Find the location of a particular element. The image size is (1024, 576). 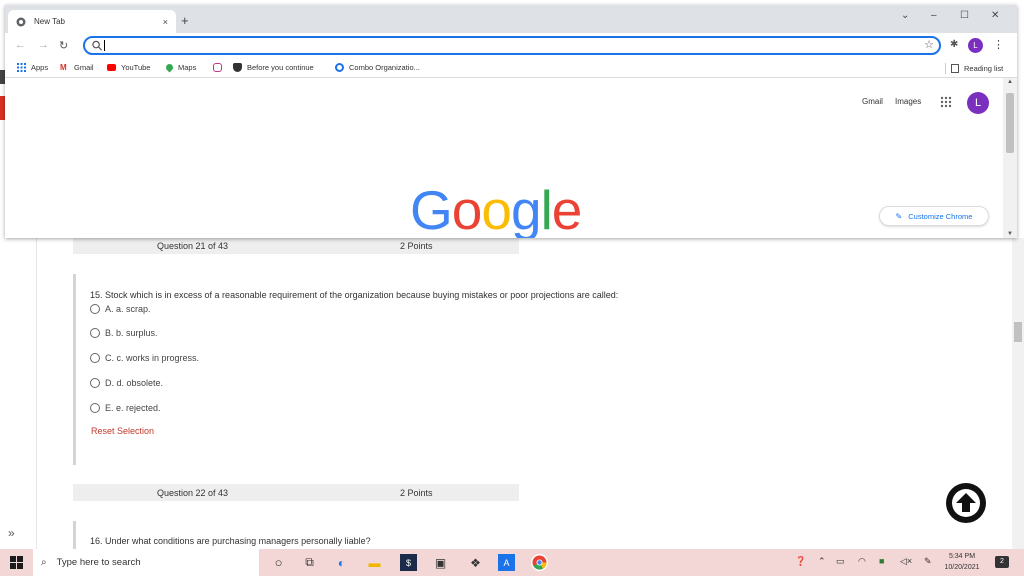

bookmark-label: Apps is located at coordinates (40, 67).